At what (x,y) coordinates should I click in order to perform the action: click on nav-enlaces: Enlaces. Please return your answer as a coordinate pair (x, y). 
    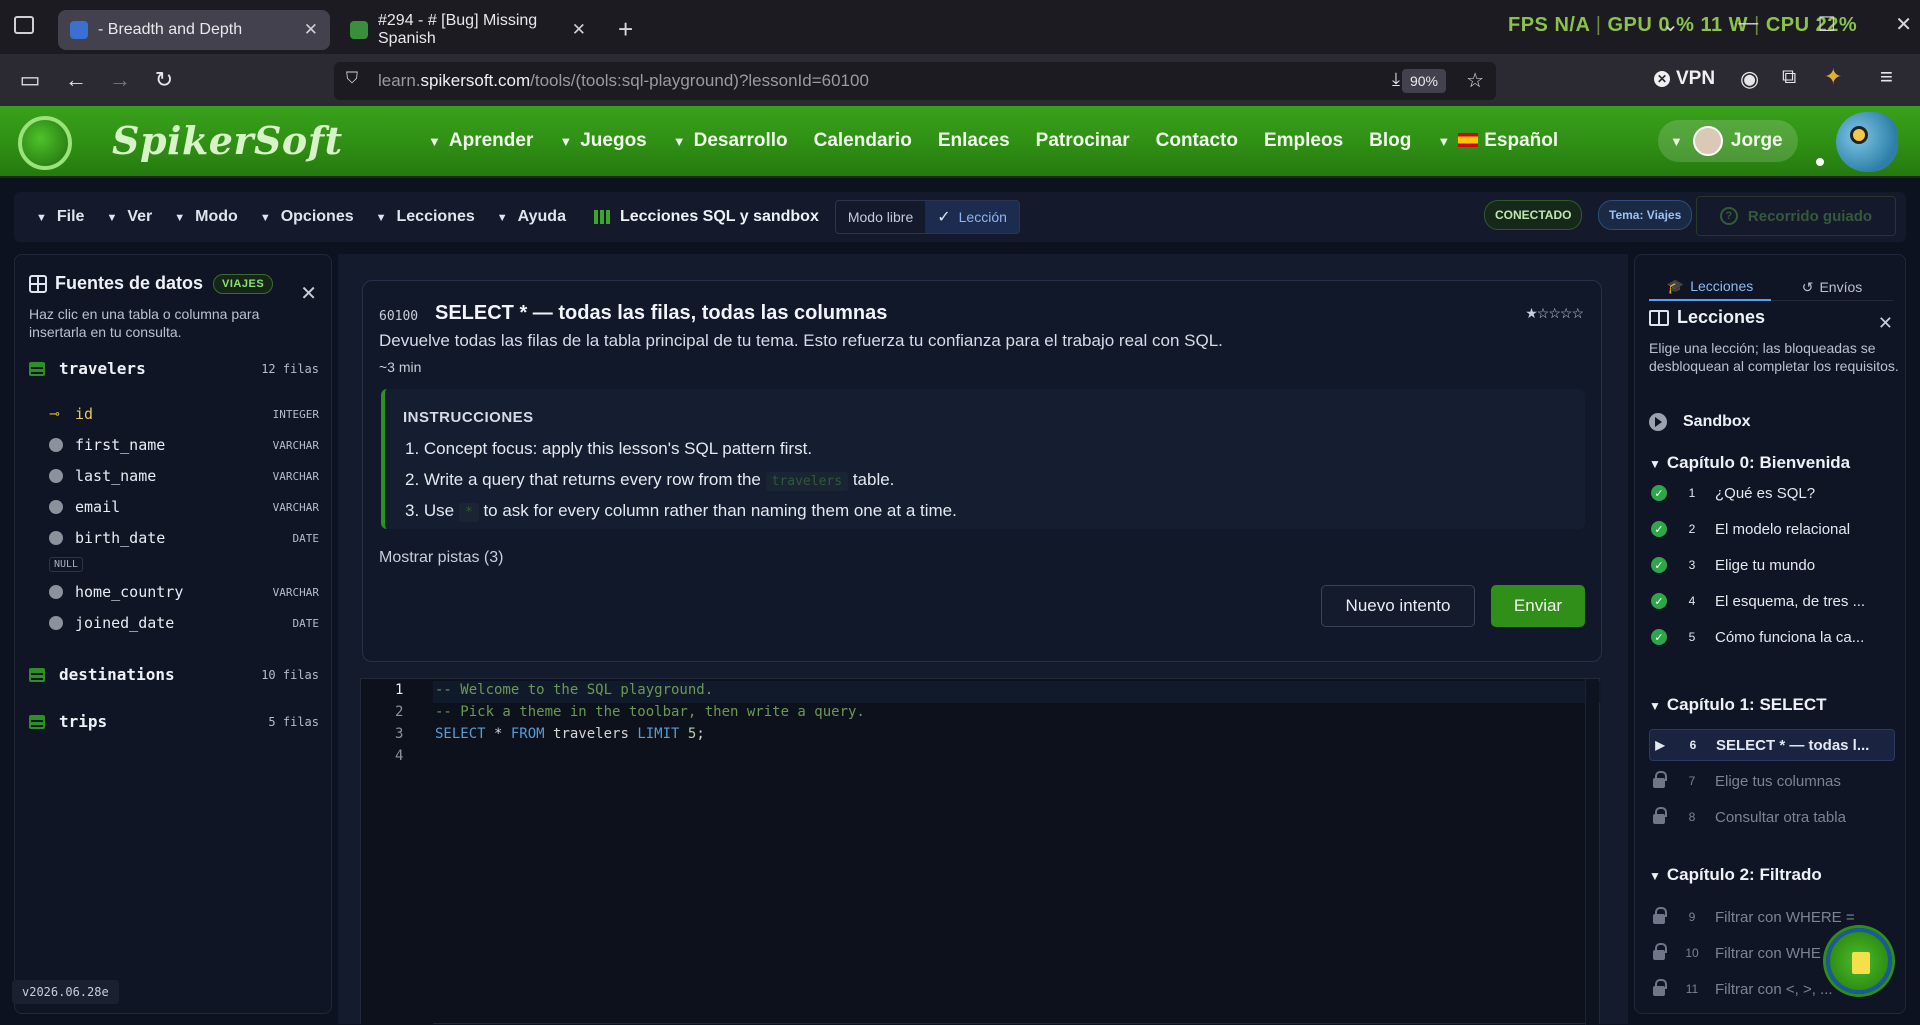
    Looking at the image, I should click on (974, 141).